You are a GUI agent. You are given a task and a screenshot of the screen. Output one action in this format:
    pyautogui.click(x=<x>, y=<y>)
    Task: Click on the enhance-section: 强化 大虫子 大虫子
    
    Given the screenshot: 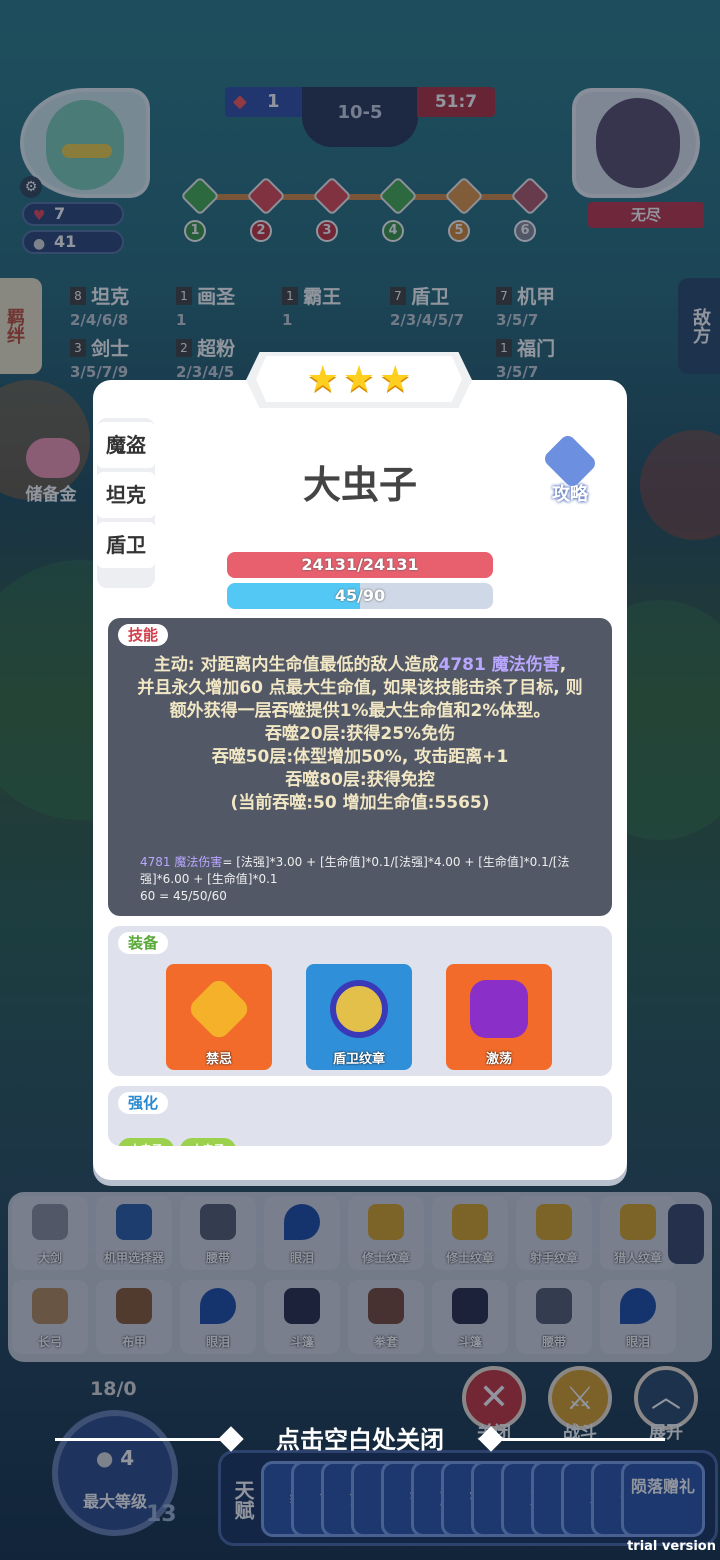 What is the action you would take?
    pyautogui.click(x=360, y=1116)
    